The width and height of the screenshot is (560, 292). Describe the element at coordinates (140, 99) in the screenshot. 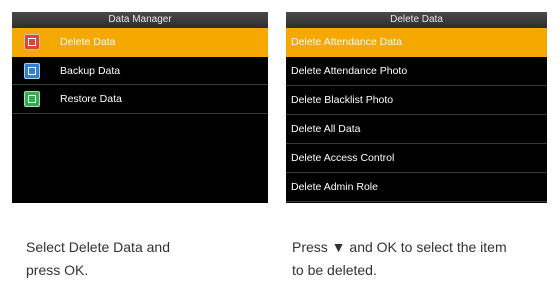

I see `menu-item-restore-data: Restore Data` at that location.